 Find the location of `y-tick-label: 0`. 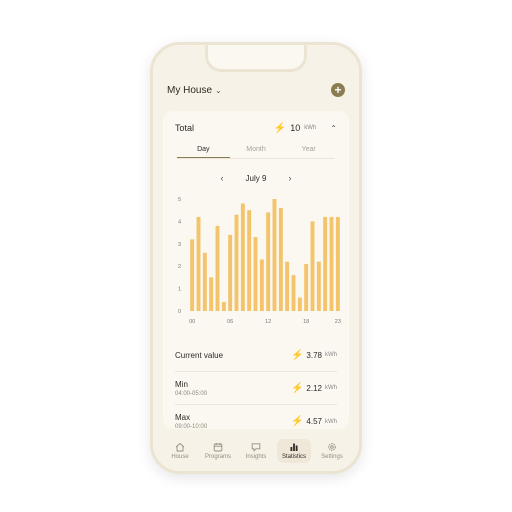

y-tick-label: 0 is located at coordinates (179, 312).